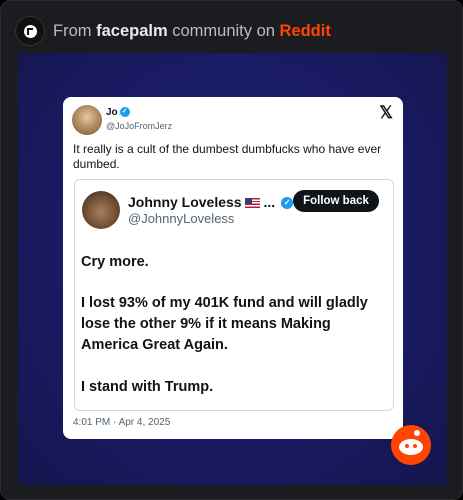 Image resolution: width=463 pixels, height=500 pixels. I want to click on post-header: From facepalm community on Reddit, so click(235, 31).